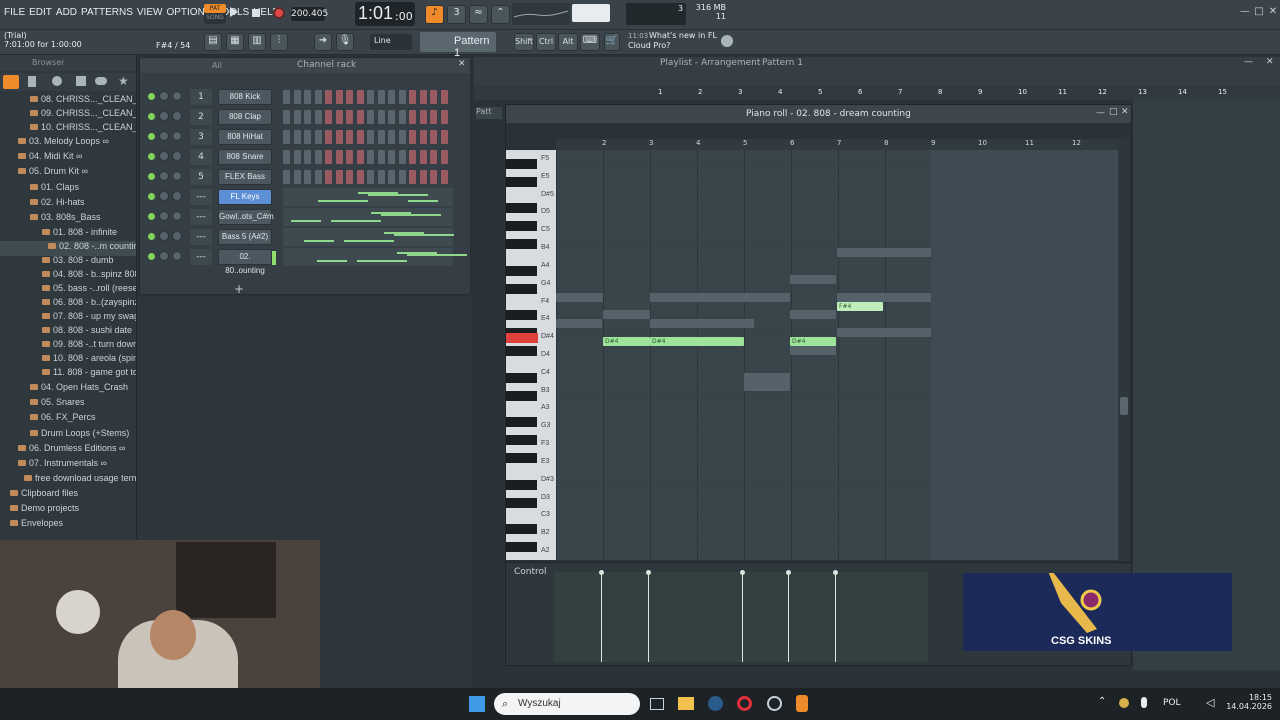 The image size is (1280, 720). I want to click on metronome-button: ♪, so click(434, 14).